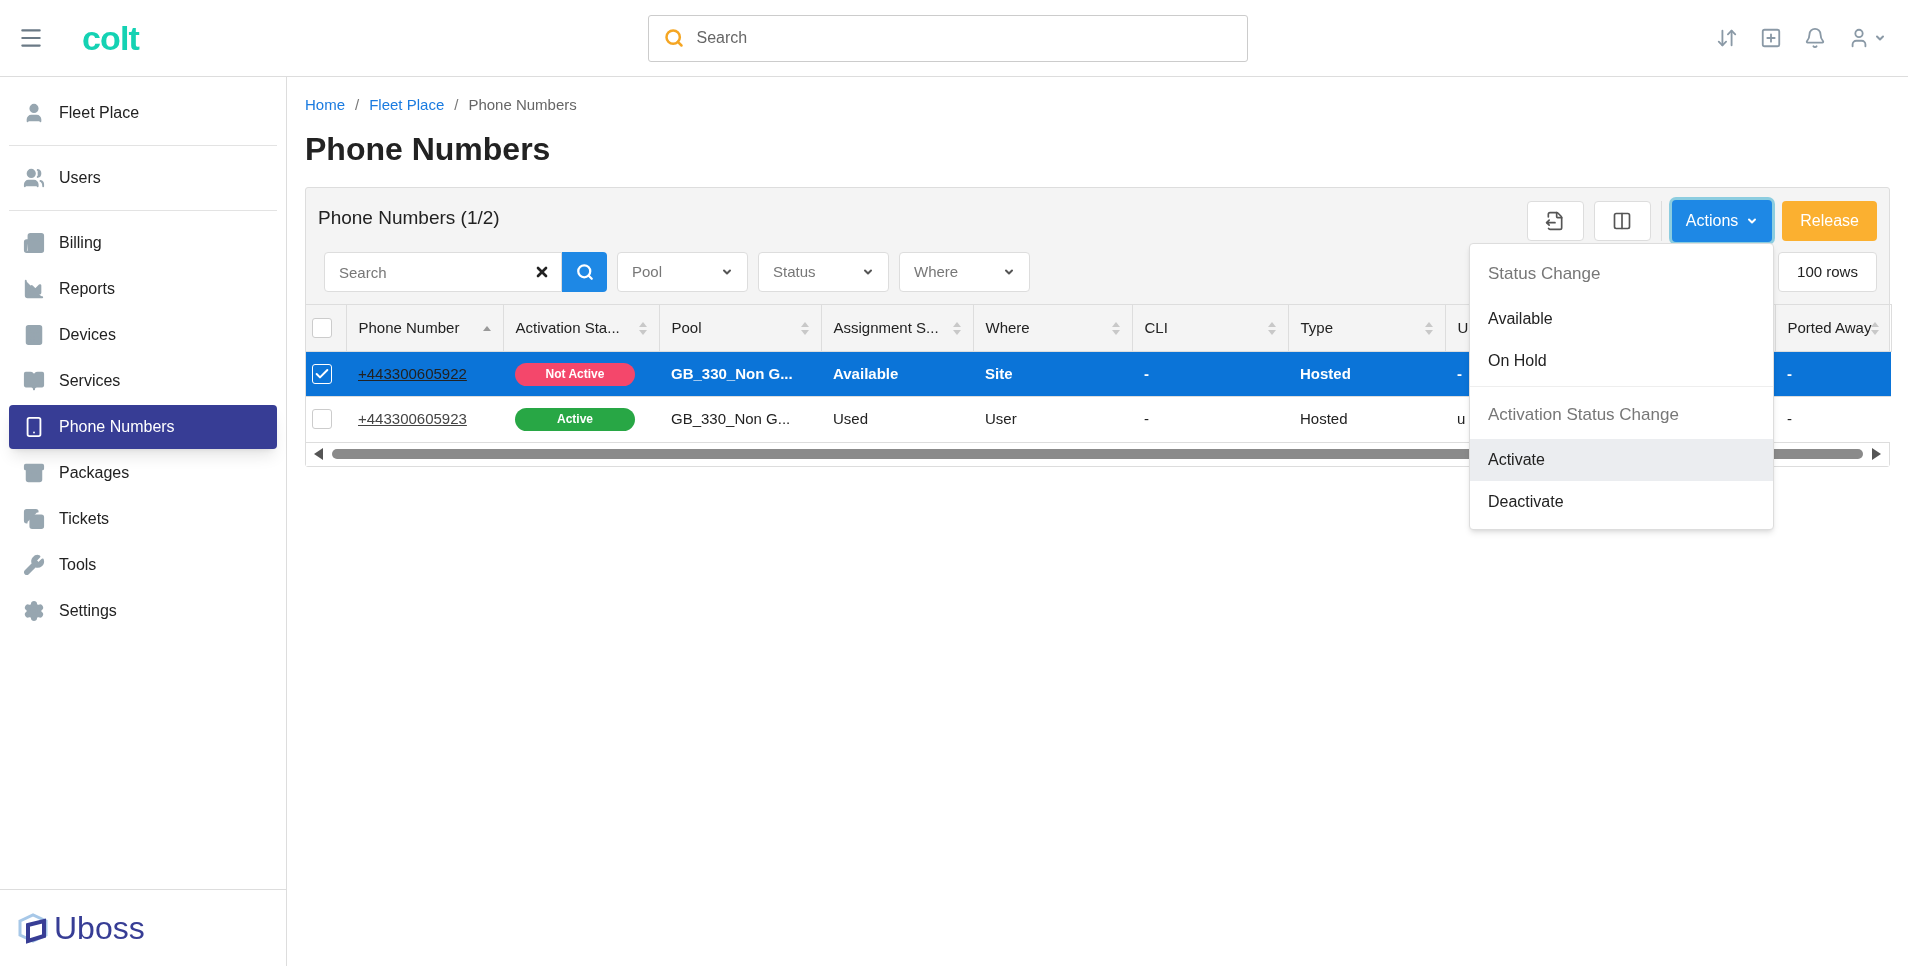 The height and width of the screenshot is (966, 1908). What do you see at coordinates (1827, 272) in the screenshot?
I see `rows-select: 100 rows` at bounding box center [1827, 272].